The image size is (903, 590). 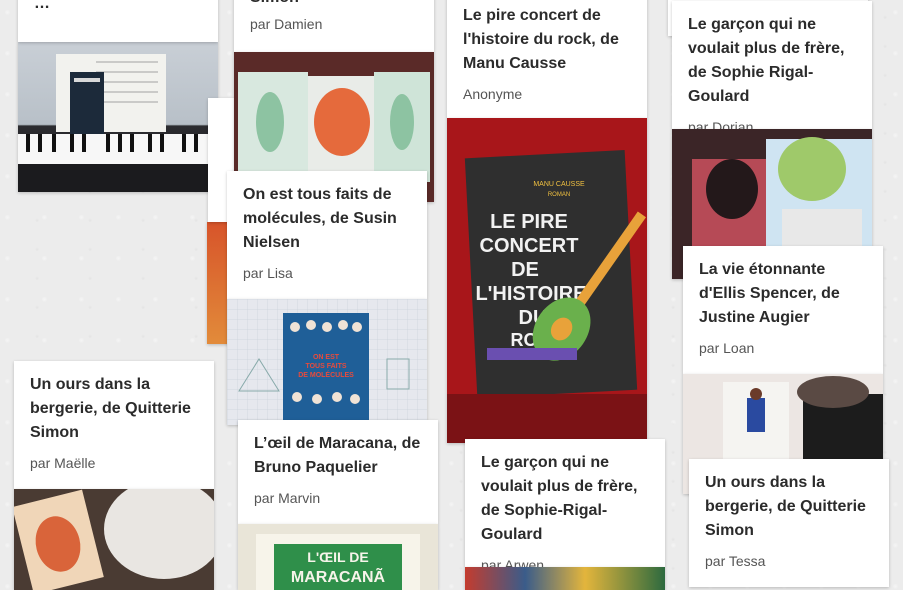 What do you see at coordinates (525, 270) in the screenshot?
I see `cover-title-line: DE` at bounding box center [525, 270].